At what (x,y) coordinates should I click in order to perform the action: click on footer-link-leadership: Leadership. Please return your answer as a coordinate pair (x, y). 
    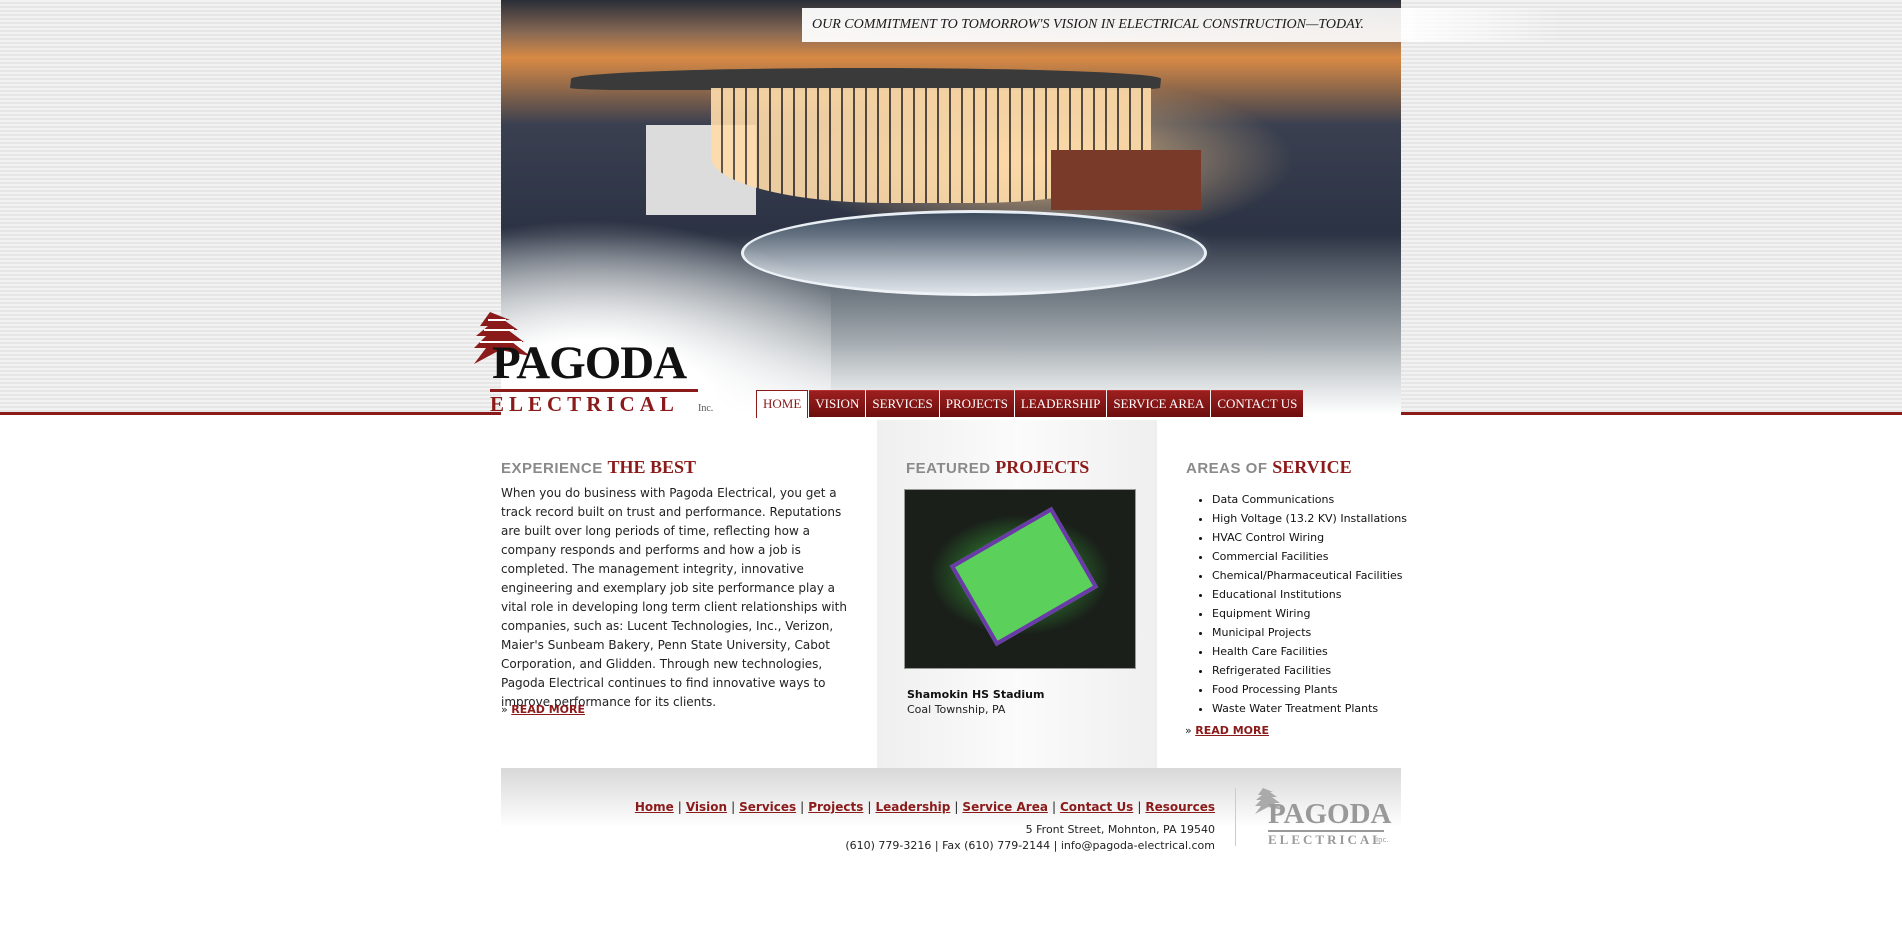
    Looking at the image, I should click on (912, 807).